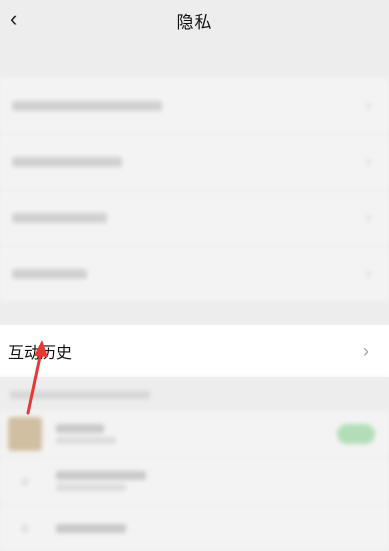 The width and height of the screenshot is (389, 551). I want to click on avatar, so click(25, 434).